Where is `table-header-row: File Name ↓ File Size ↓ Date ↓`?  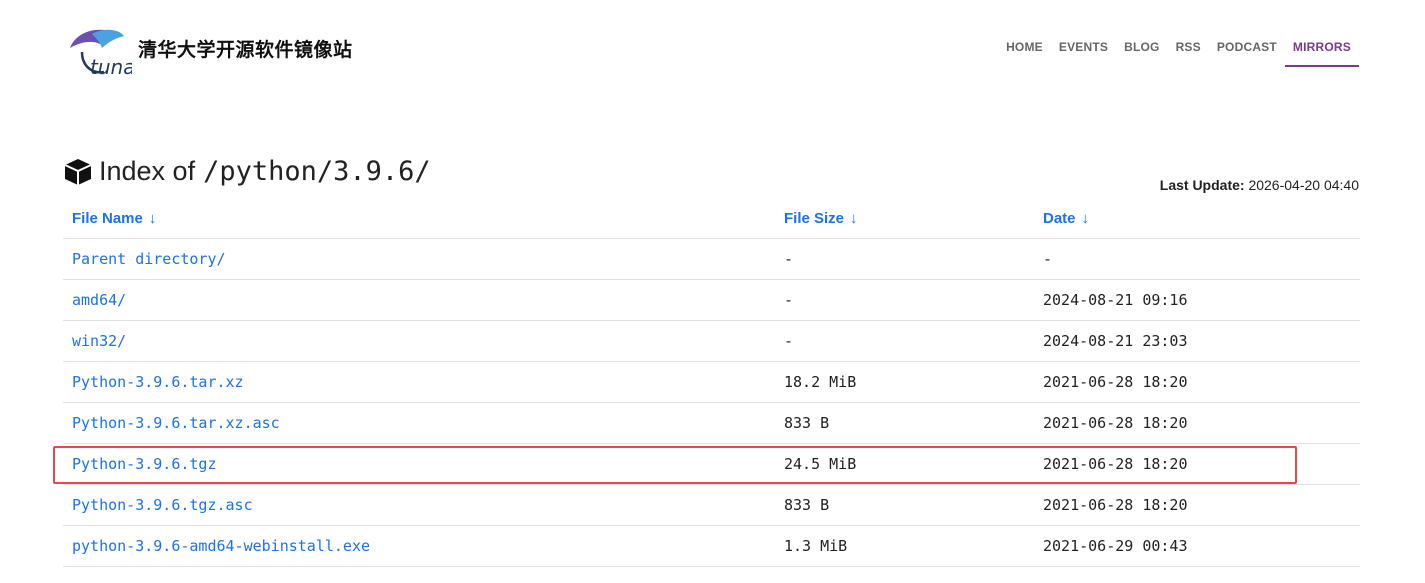 table-header-row: File Name ↓ File Size ↓ Date ↓ is located at coordinates (711, 218).